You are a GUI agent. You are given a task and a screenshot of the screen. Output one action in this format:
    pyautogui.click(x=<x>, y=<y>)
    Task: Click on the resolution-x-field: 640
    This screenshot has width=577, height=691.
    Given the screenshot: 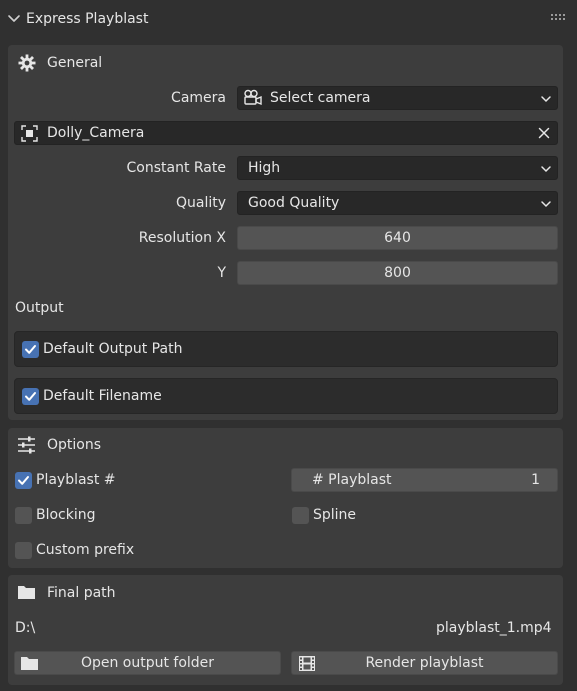 What is the action you would take?
    pyautogui.click(x=397, y=238)
    